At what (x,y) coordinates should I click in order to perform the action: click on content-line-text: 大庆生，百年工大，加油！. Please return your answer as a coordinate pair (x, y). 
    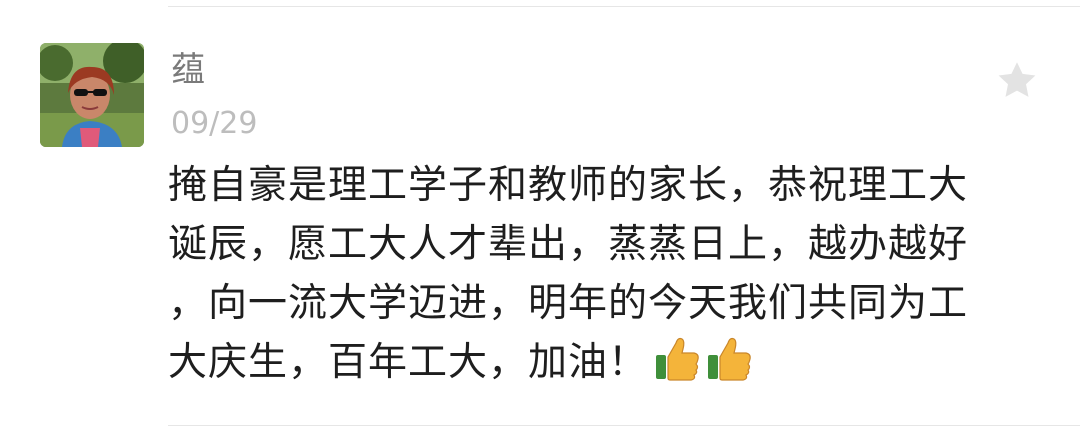
    Looking at the image, I should click on (408, 362).